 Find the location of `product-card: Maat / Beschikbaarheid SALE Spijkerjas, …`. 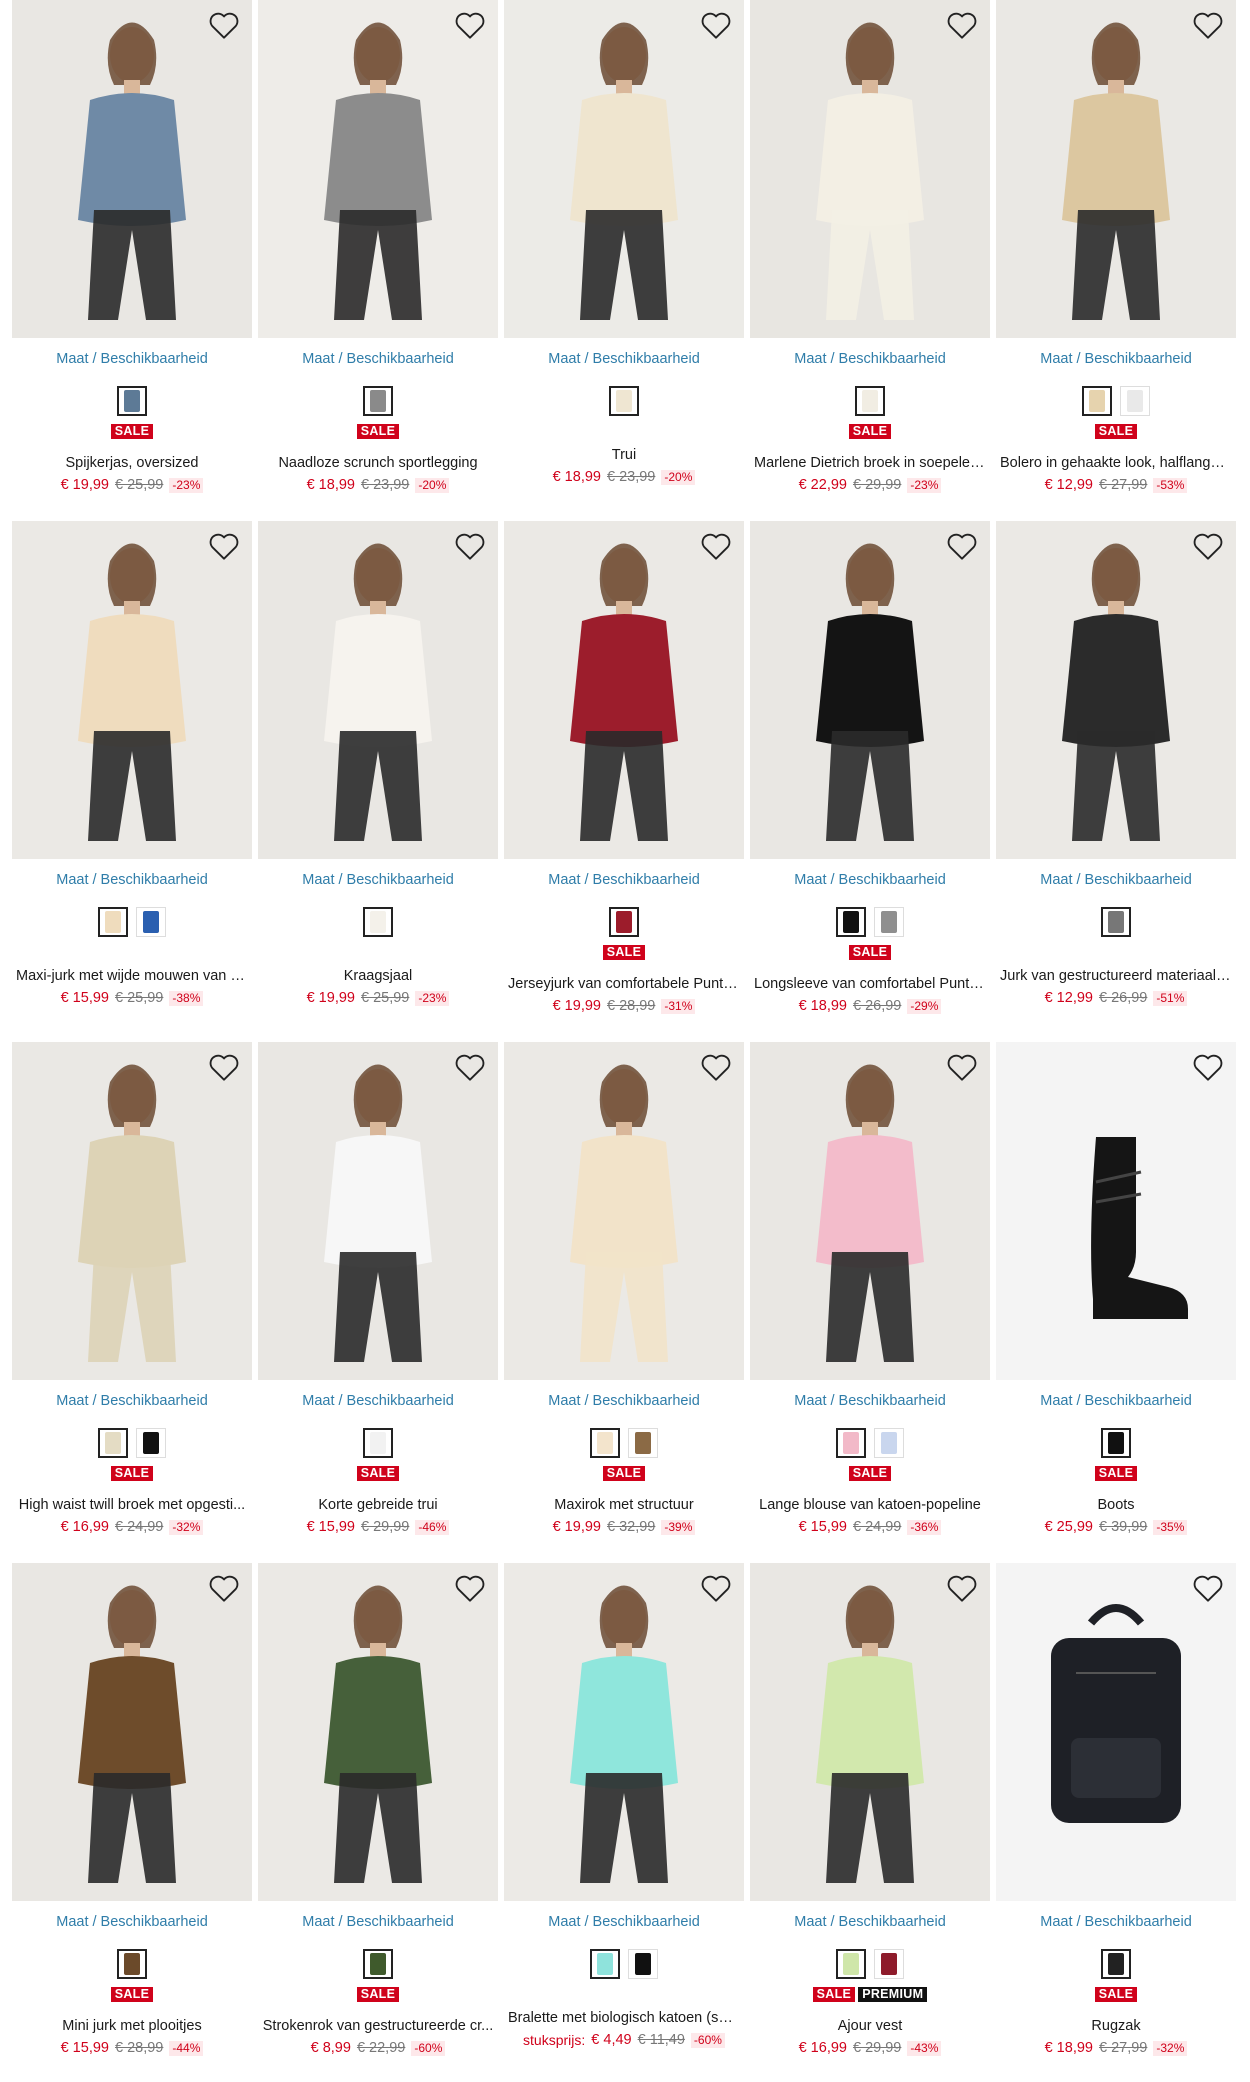

product-card: Maat / Beschikbaarheid SALE Spijkerjas, … is located at coordinates (132, 260).